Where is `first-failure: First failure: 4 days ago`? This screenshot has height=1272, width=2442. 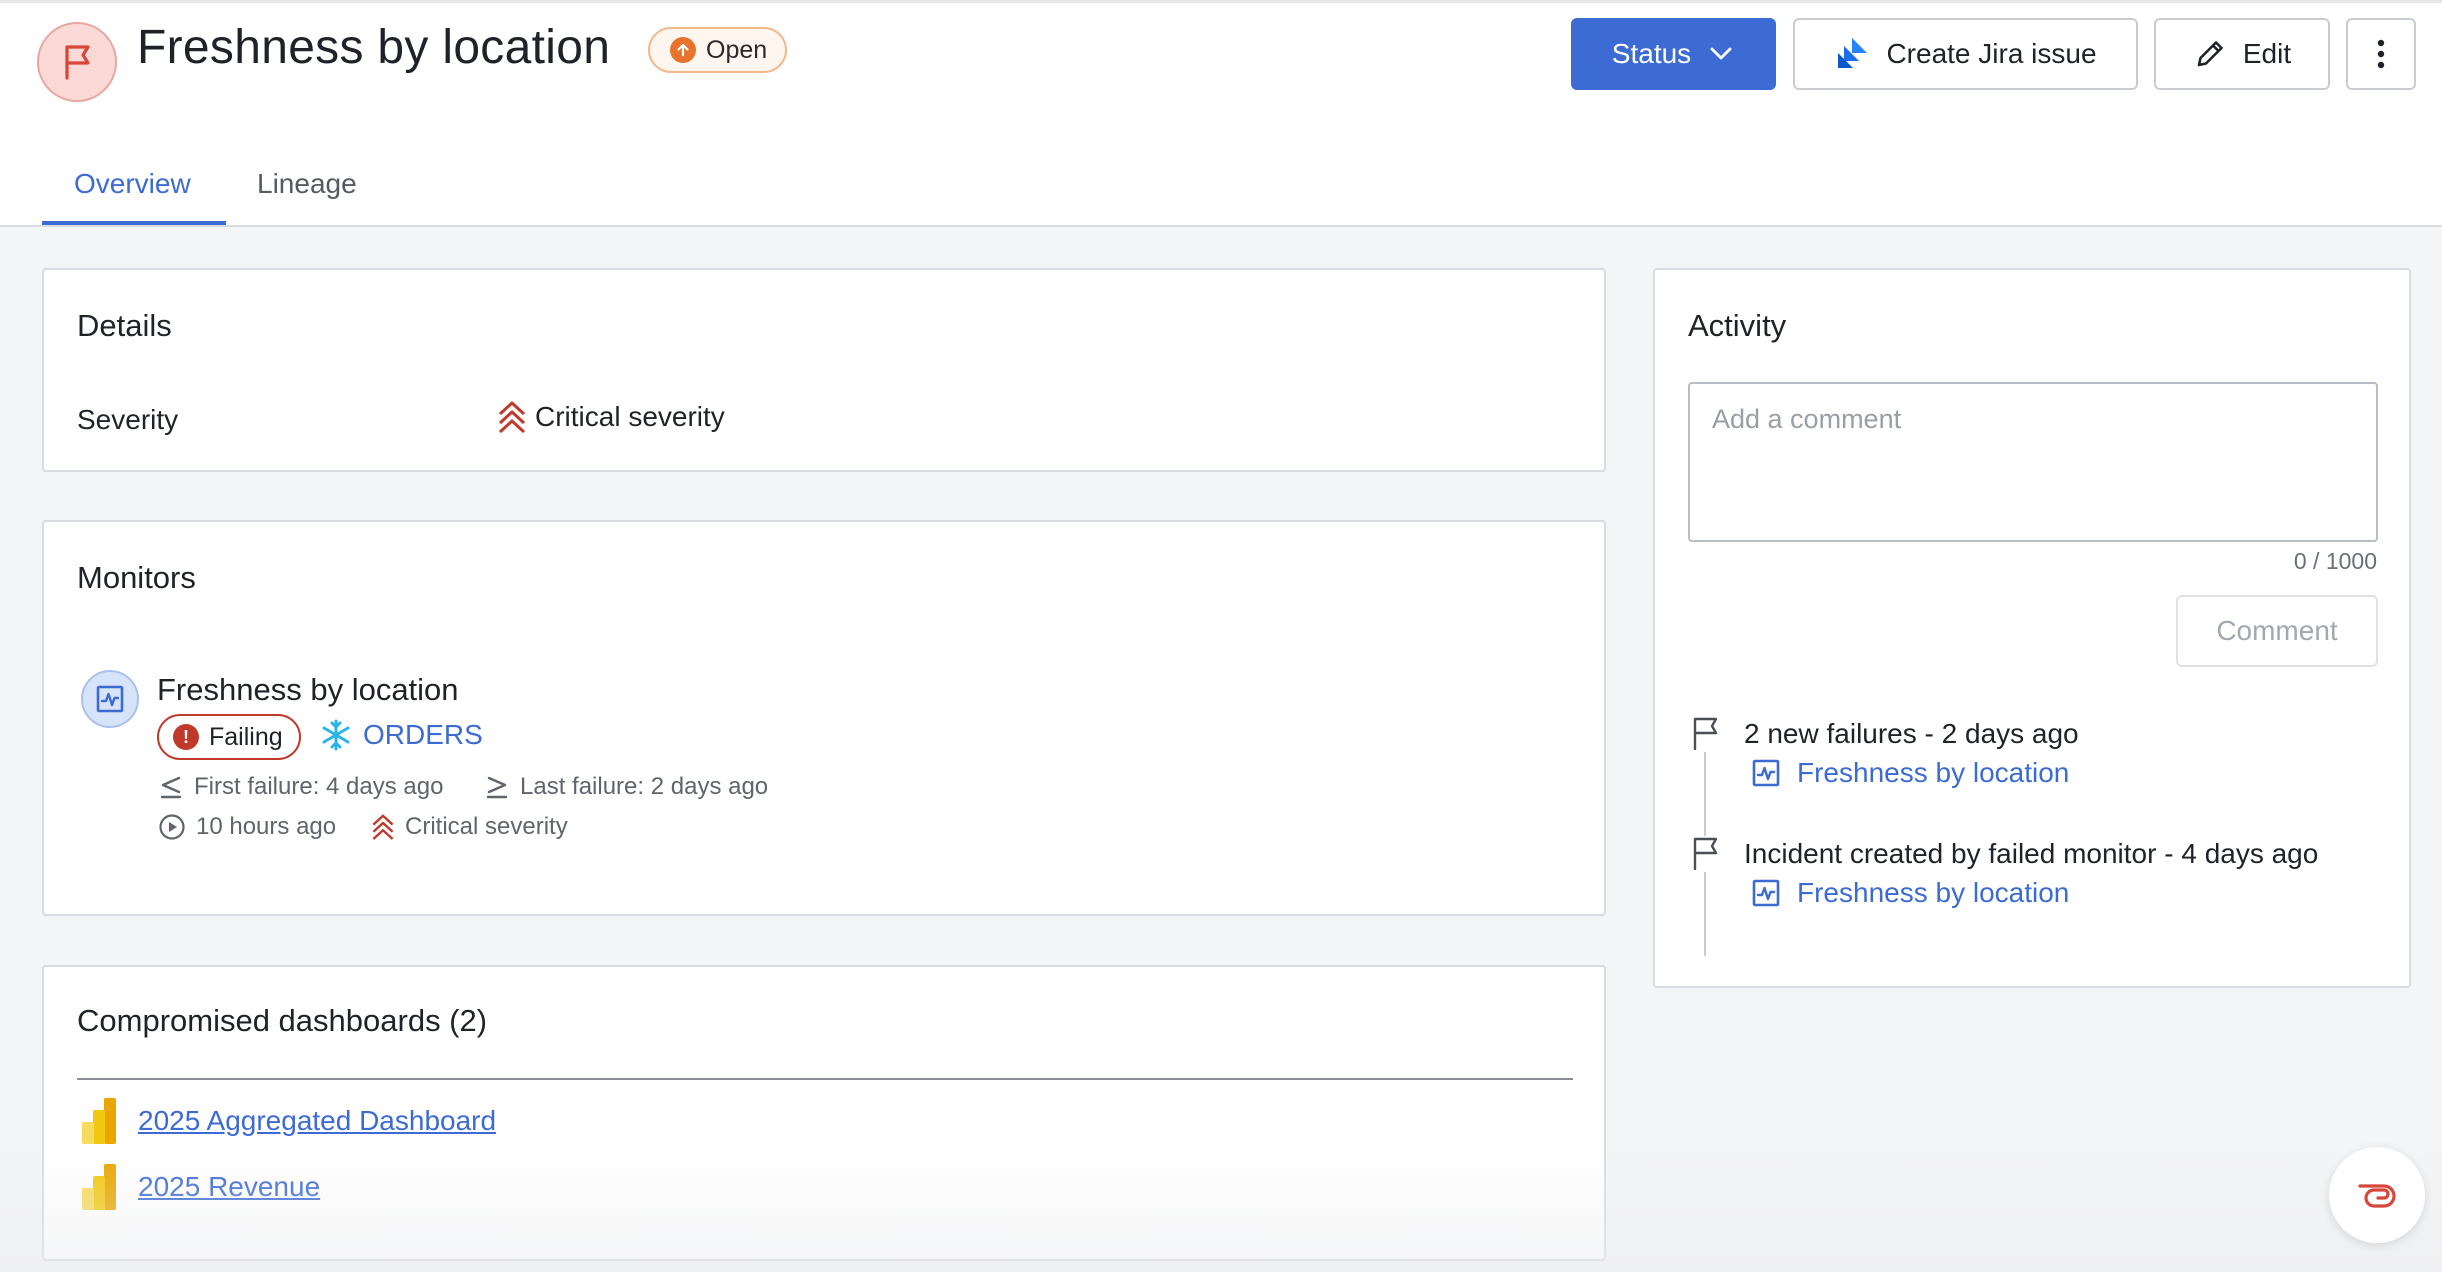
first-failure: First failure: 4 days ago is located at coordinates (300, 787).